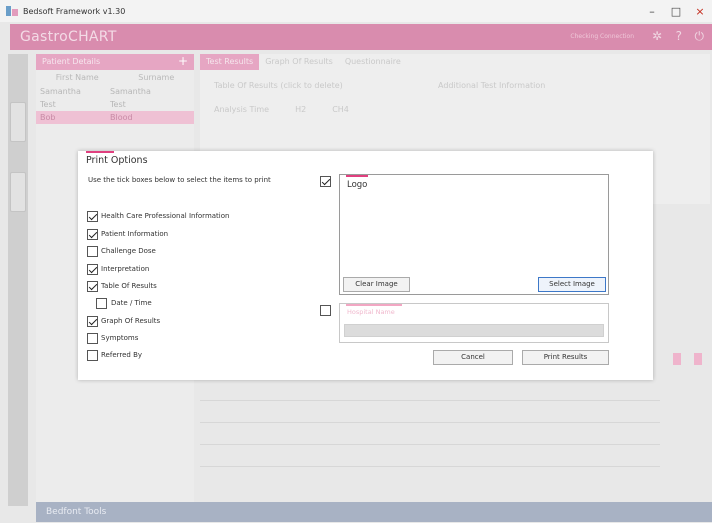  What do you see at coordinates (492, 85) in the screenshot?
I see `additional-info-title: Additional Test Information` at bounding box center [492, 85].